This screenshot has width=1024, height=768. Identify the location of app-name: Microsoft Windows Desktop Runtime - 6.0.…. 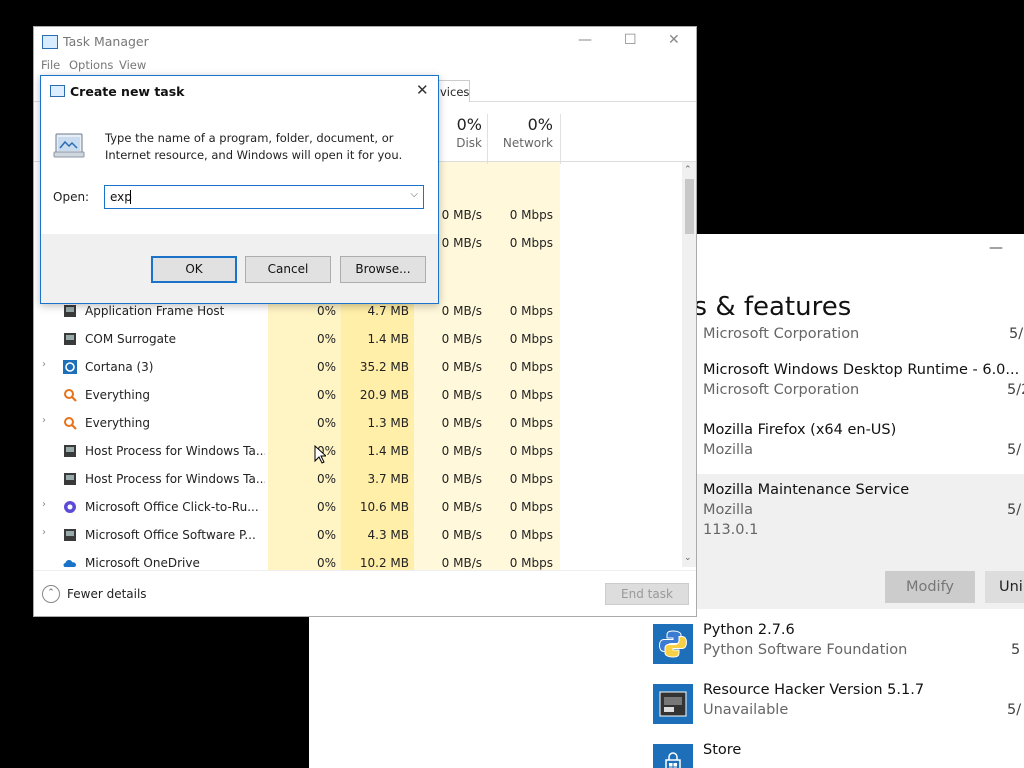
(861, 370).